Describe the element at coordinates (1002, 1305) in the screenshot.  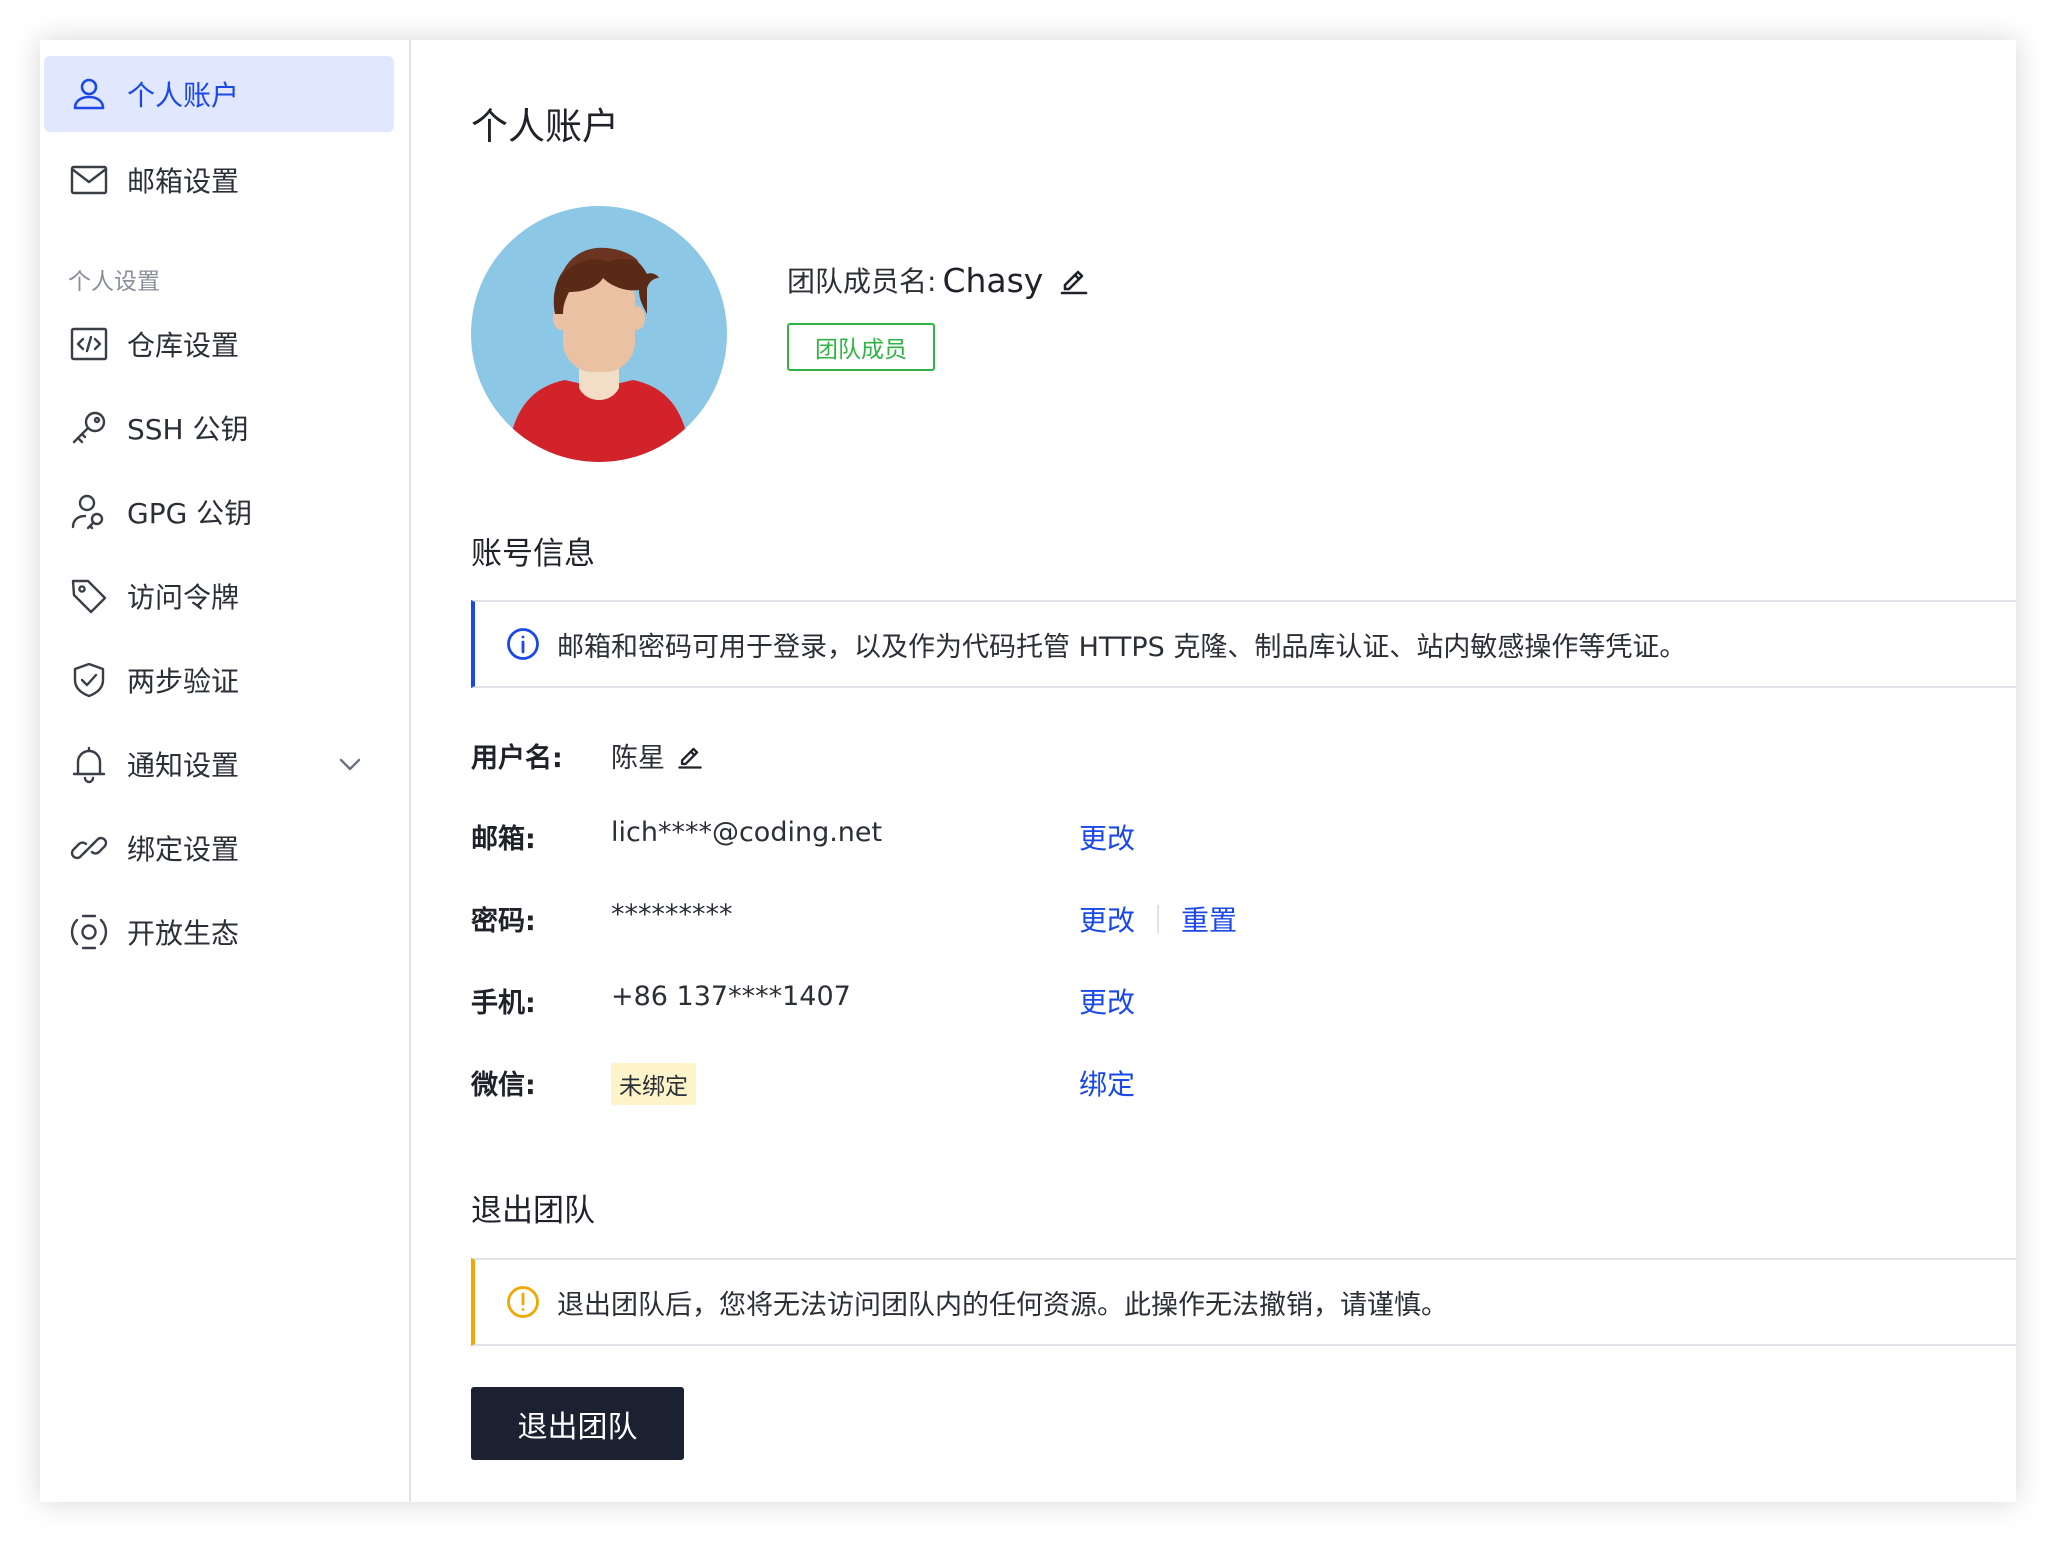
I see `warn-alert-text: 退出团队后，您将无法访问团队内的任何资源。此操作无法撤销，请谨慎。` at that location.